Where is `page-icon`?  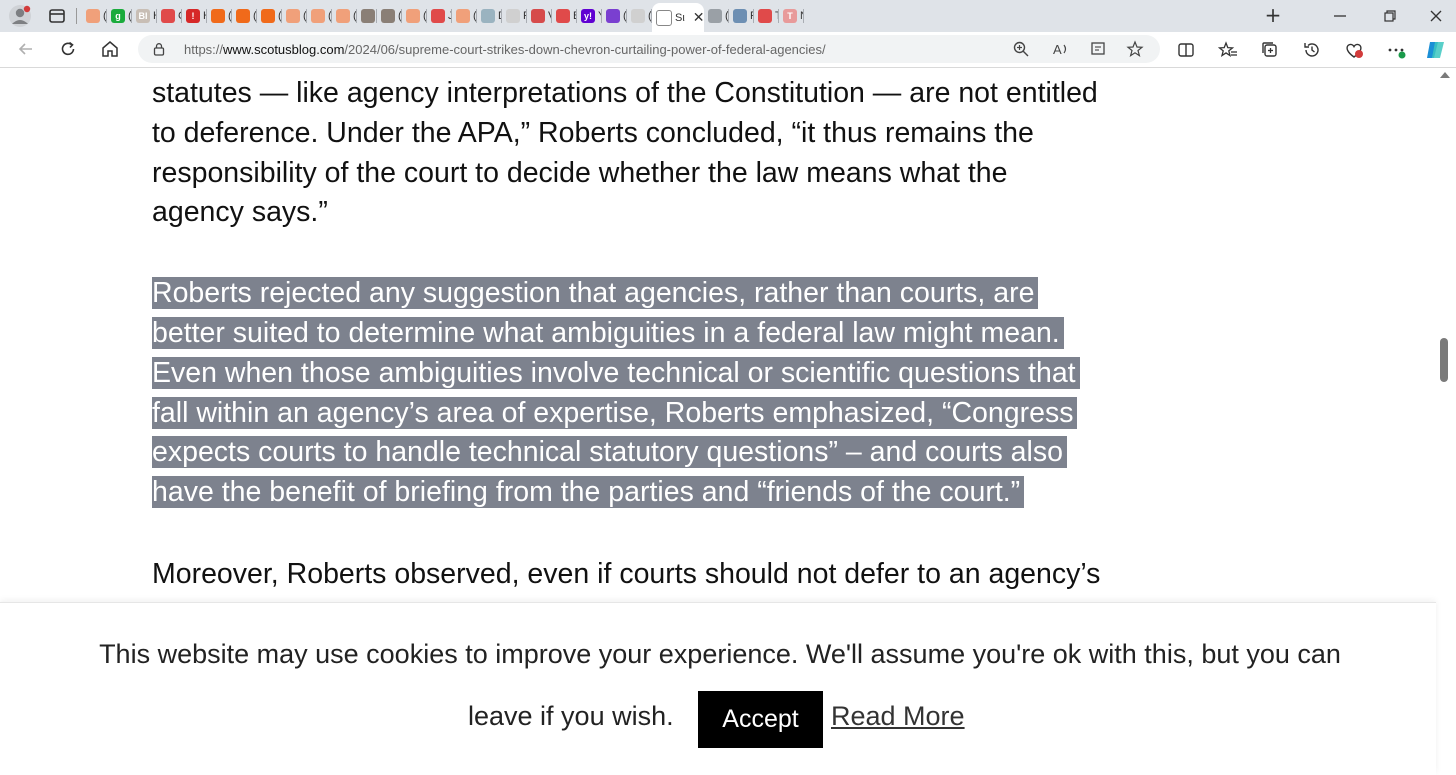 page-icon is located at coordinates (664, 17).